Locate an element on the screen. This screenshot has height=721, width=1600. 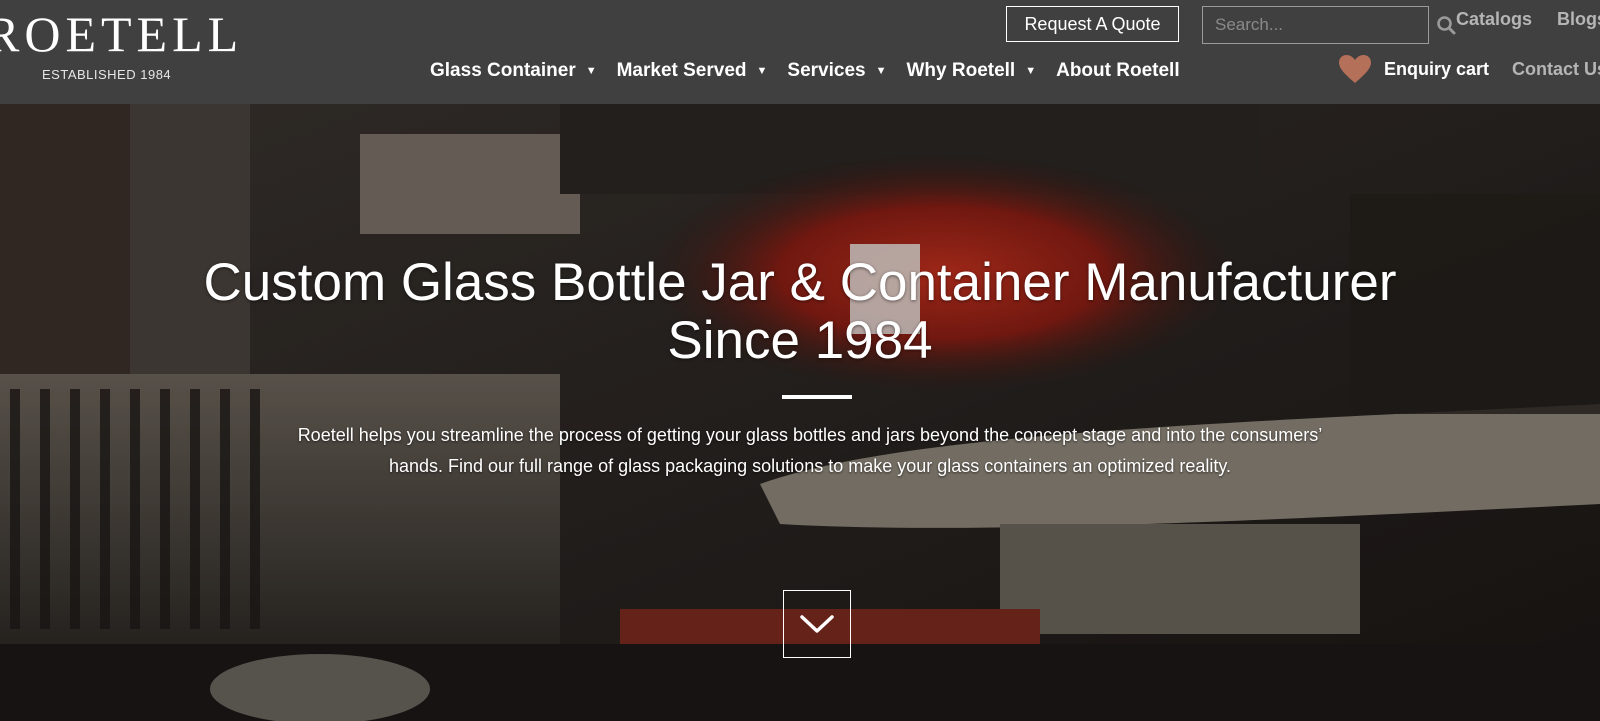
hero-divider is located at coordinates (817, 397).